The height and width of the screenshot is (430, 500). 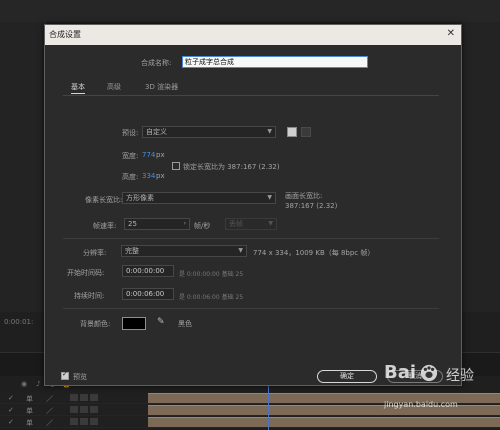 What do you see at coordinates (311, 206) in the screenshot?
I see `frame-aspect-value: 387:167 (2.32)` at bounding box center [311, 206].